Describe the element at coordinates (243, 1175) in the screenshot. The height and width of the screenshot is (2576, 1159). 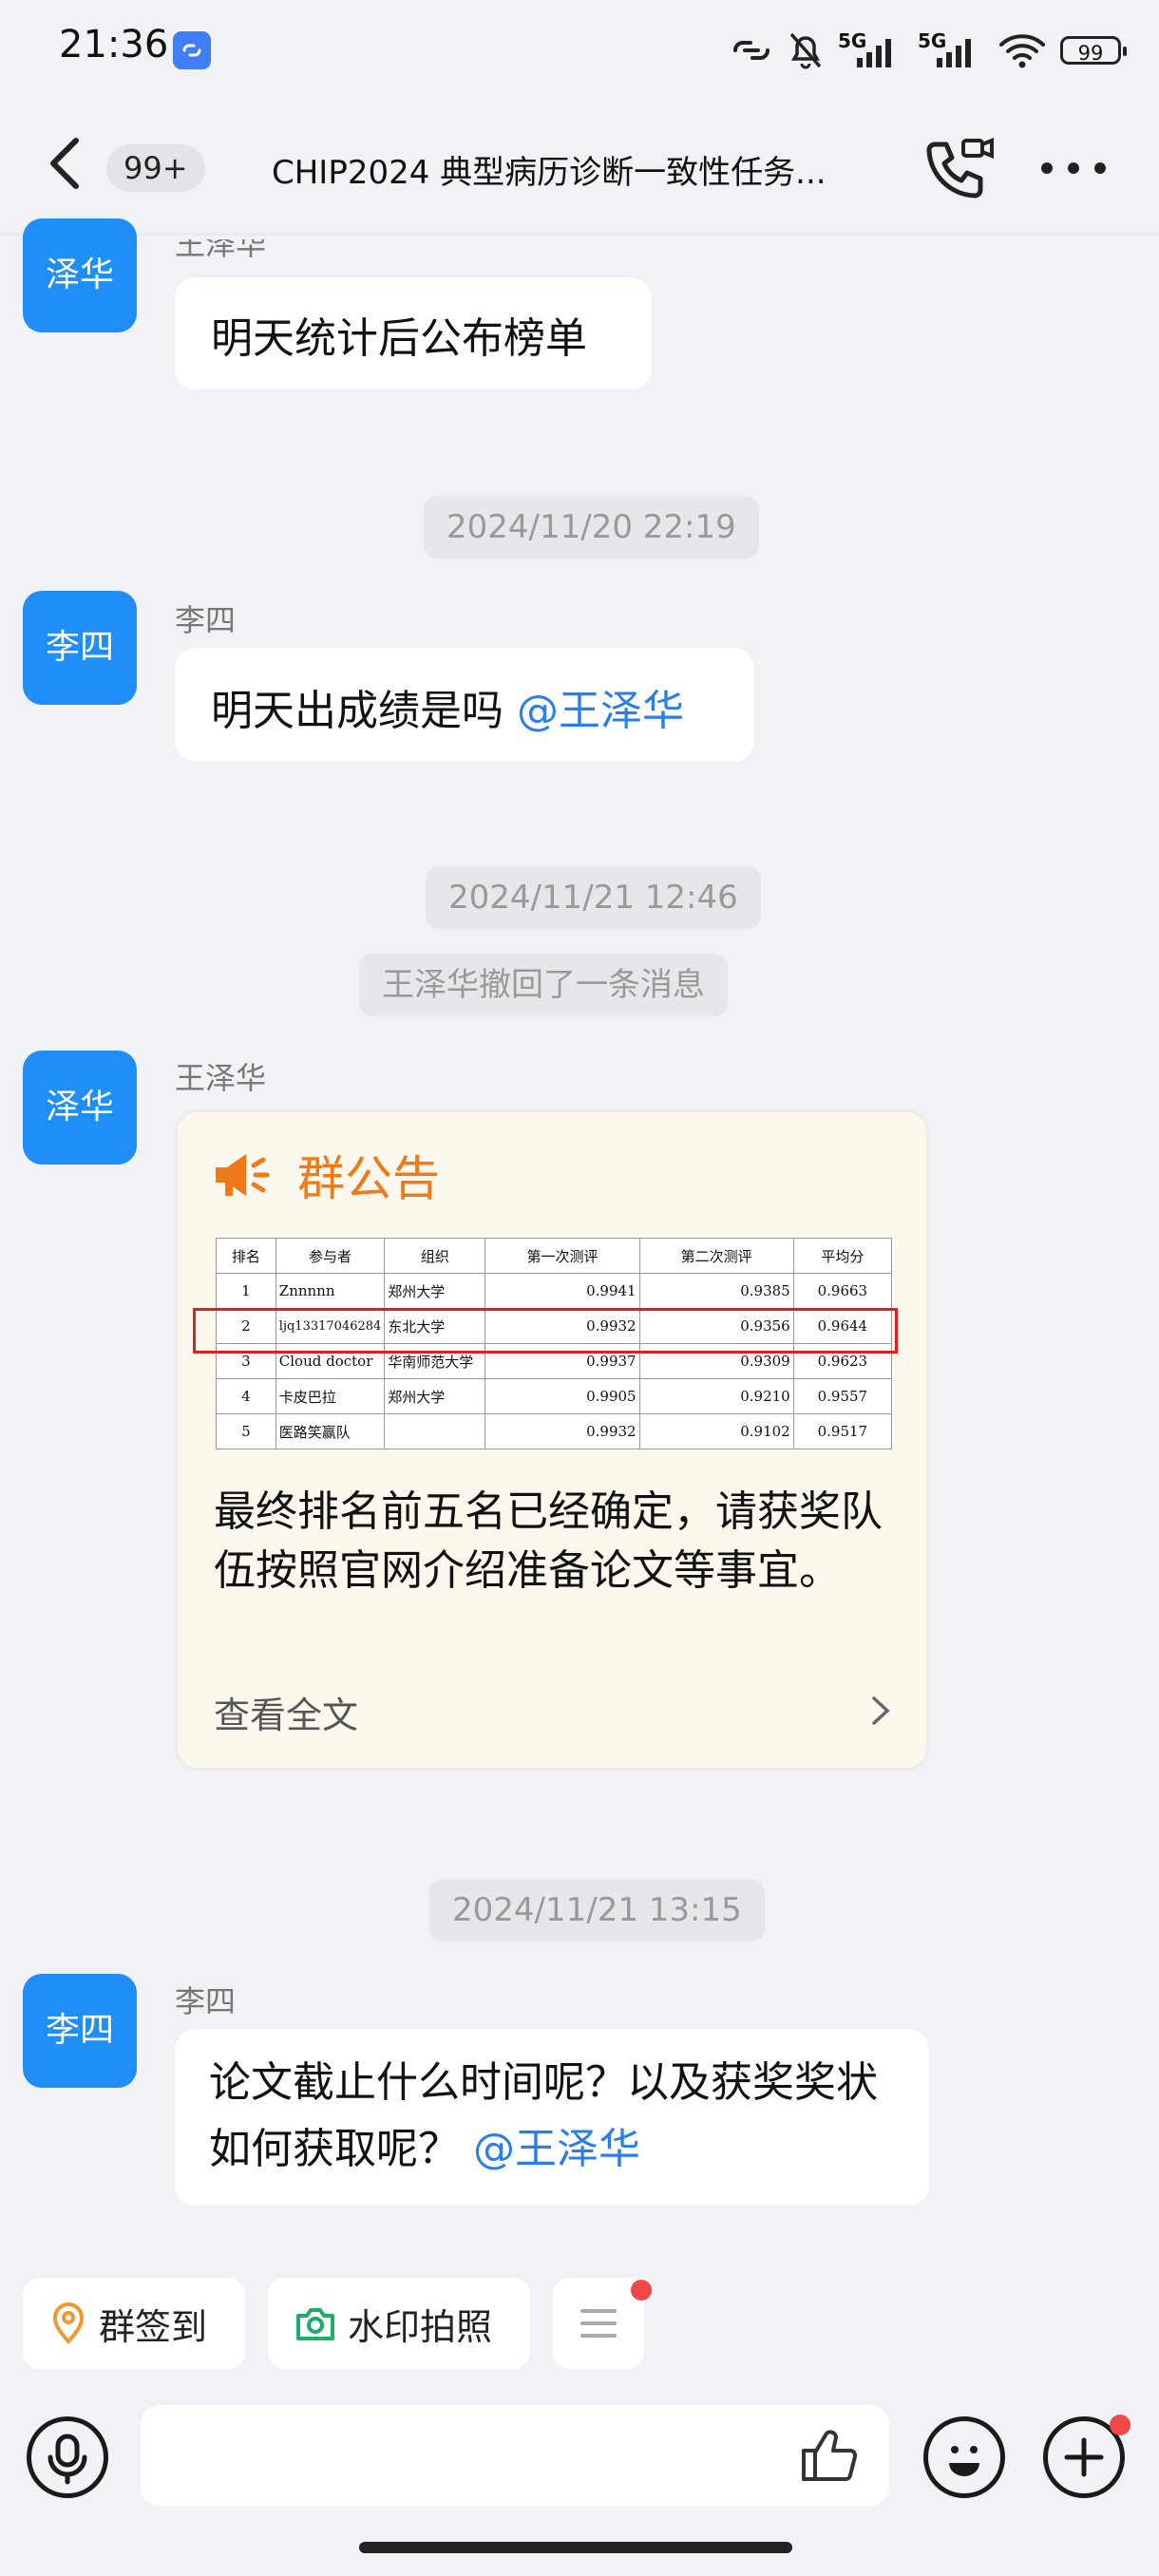
I see `megaphone-icon` at that location.